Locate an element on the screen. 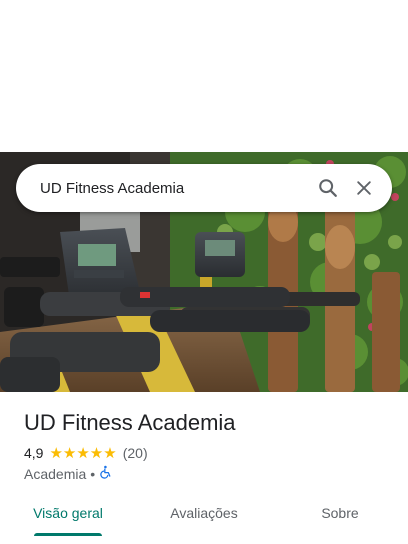 This screenshot has width=408, height=544. star-rating-icon: ★★★★★ is located at coordinates (83, 453).